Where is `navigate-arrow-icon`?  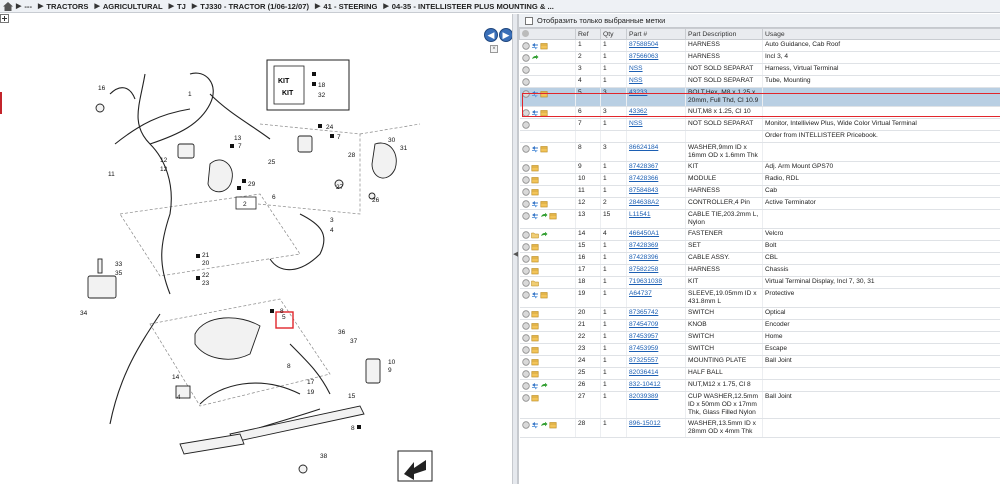 navigate-arrow-icon is located at coordinates (415, 466).